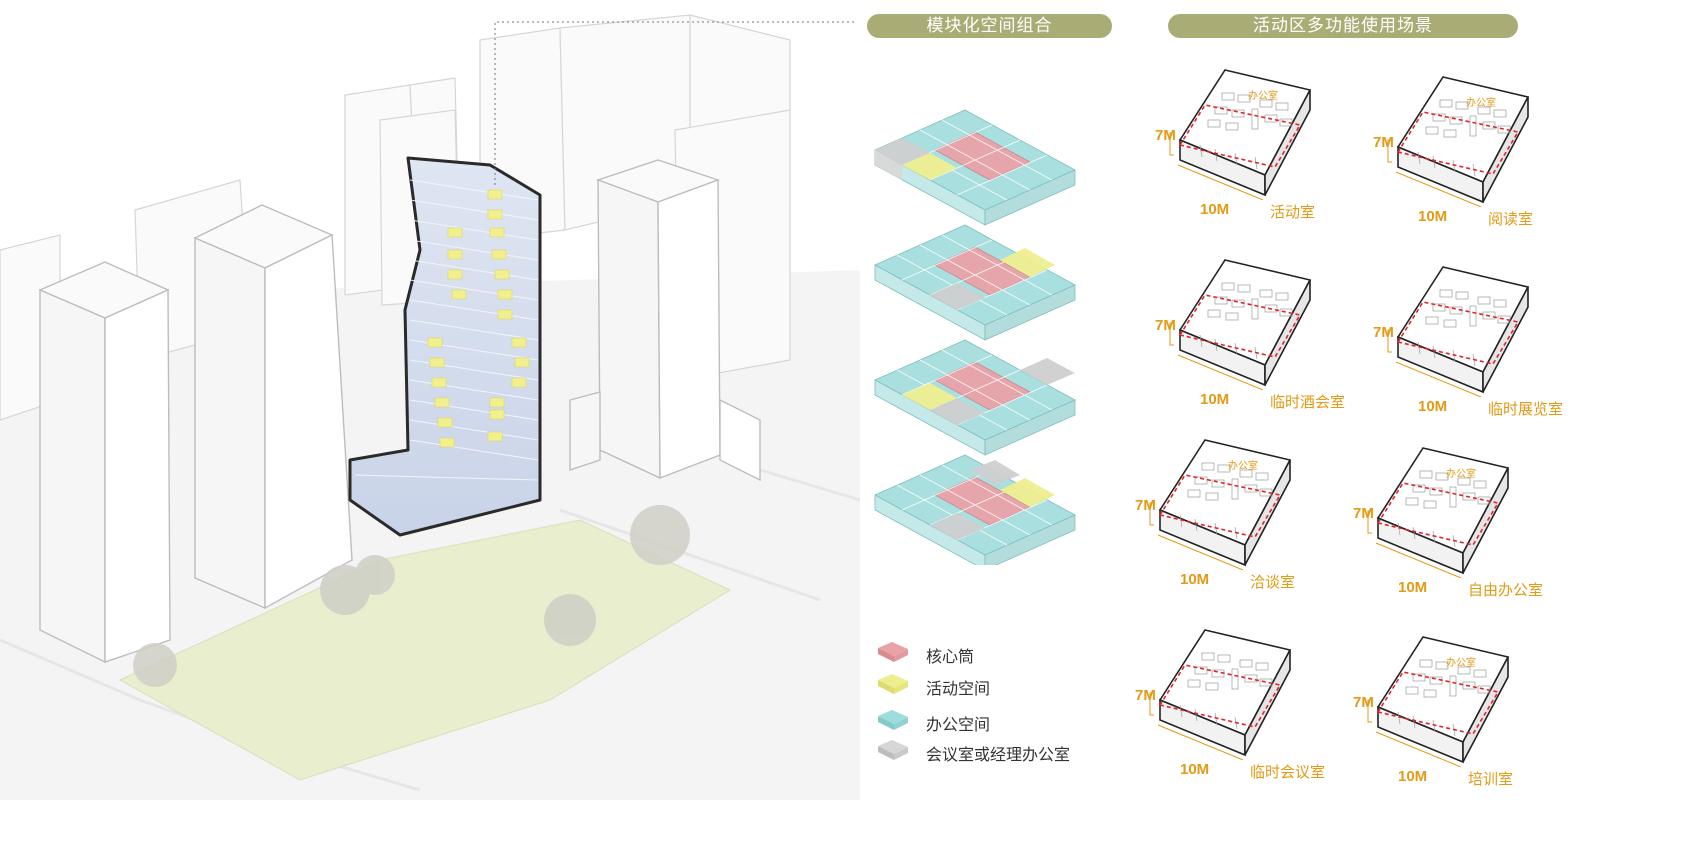  What do you see at coordinates (1491, 779) in the screenshot?
I see `scenario-name: 培训室` at bounding box center [1491, 779].